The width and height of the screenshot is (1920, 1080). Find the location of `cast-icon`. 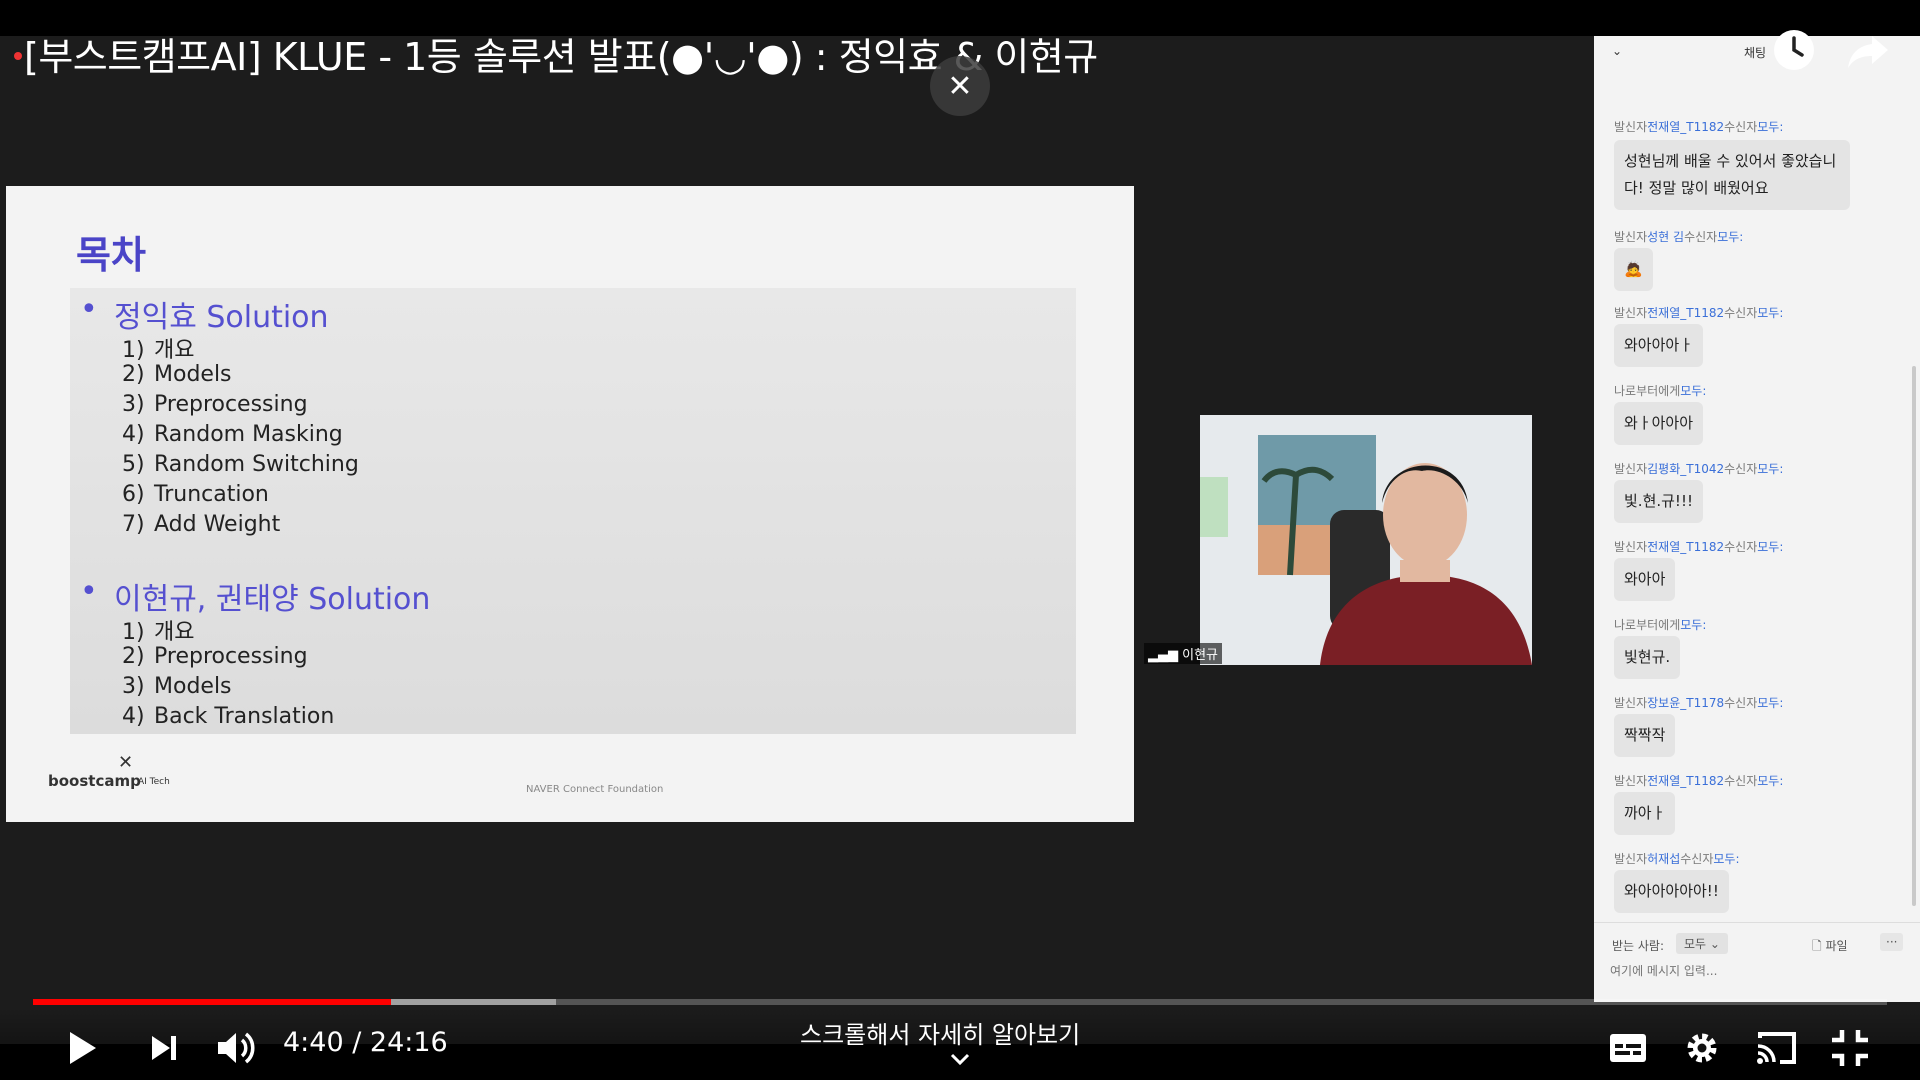

cast-icon is located at coordinates (1776, 1048).